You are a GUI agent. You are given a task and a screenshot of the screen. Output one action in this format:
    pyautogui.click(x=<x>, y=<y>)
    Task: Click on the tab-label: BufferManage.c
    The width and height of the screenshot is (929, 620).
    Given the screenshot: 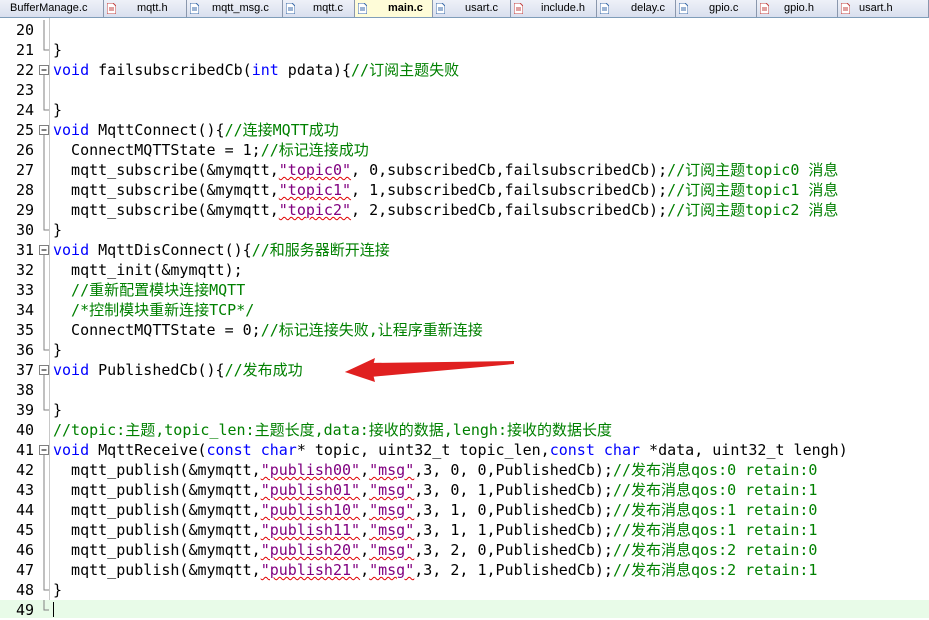 What is the action you would take?
    pyautogui.click(x=49, y=8)
    